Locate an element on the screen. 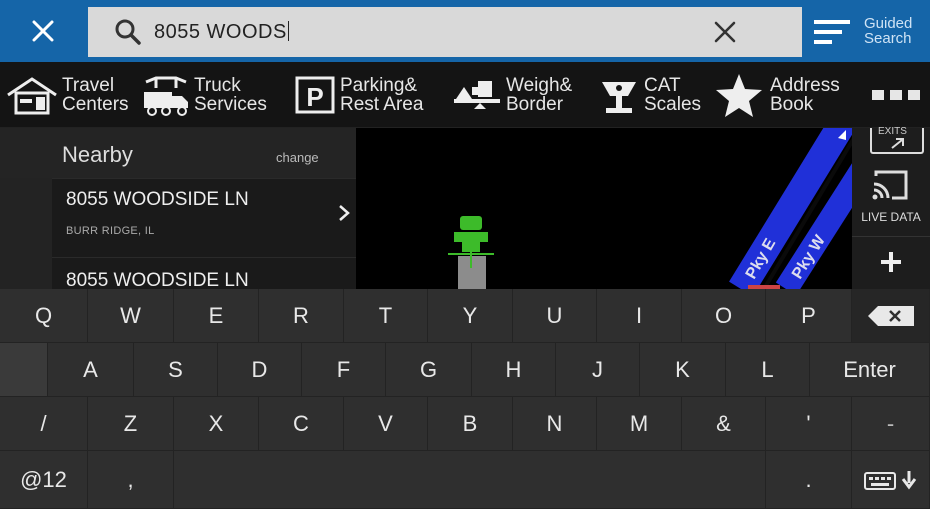 The height and width of the screenshot is (509, 930). backspace-icon is located at coordinates (890, 315).